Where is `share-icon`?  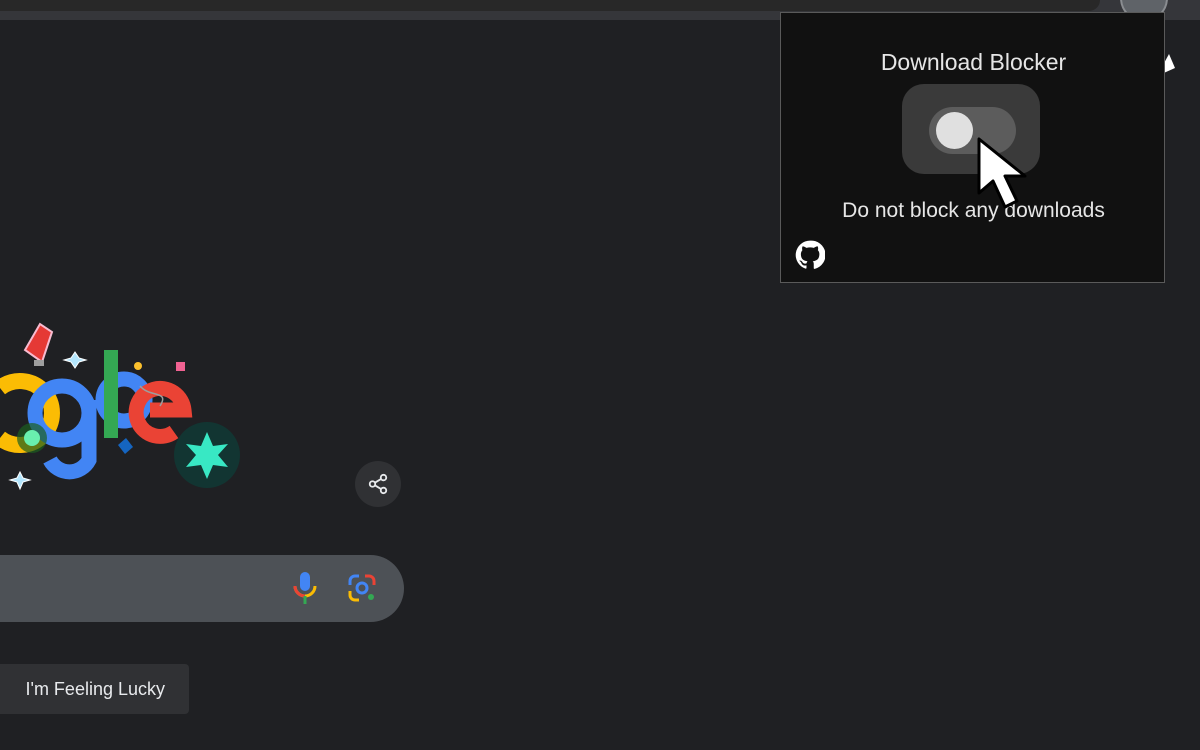 share-icon is located at coordinates (378, 484).